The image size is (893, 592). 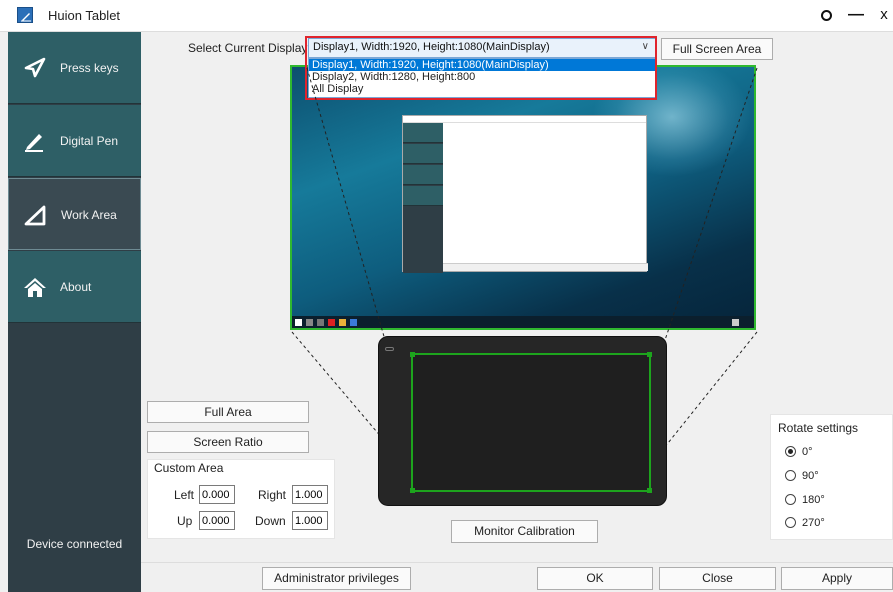 What do you see at coordinates (389, 349) in the screenshot?
I see `tablet-button` at bounding box center [389, 349].